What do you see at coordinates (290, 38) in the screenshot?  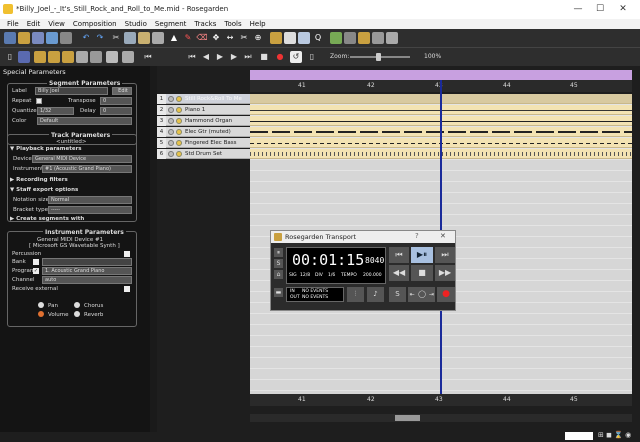 I see `notation-editor-icon` at bounding box center [290, 38].